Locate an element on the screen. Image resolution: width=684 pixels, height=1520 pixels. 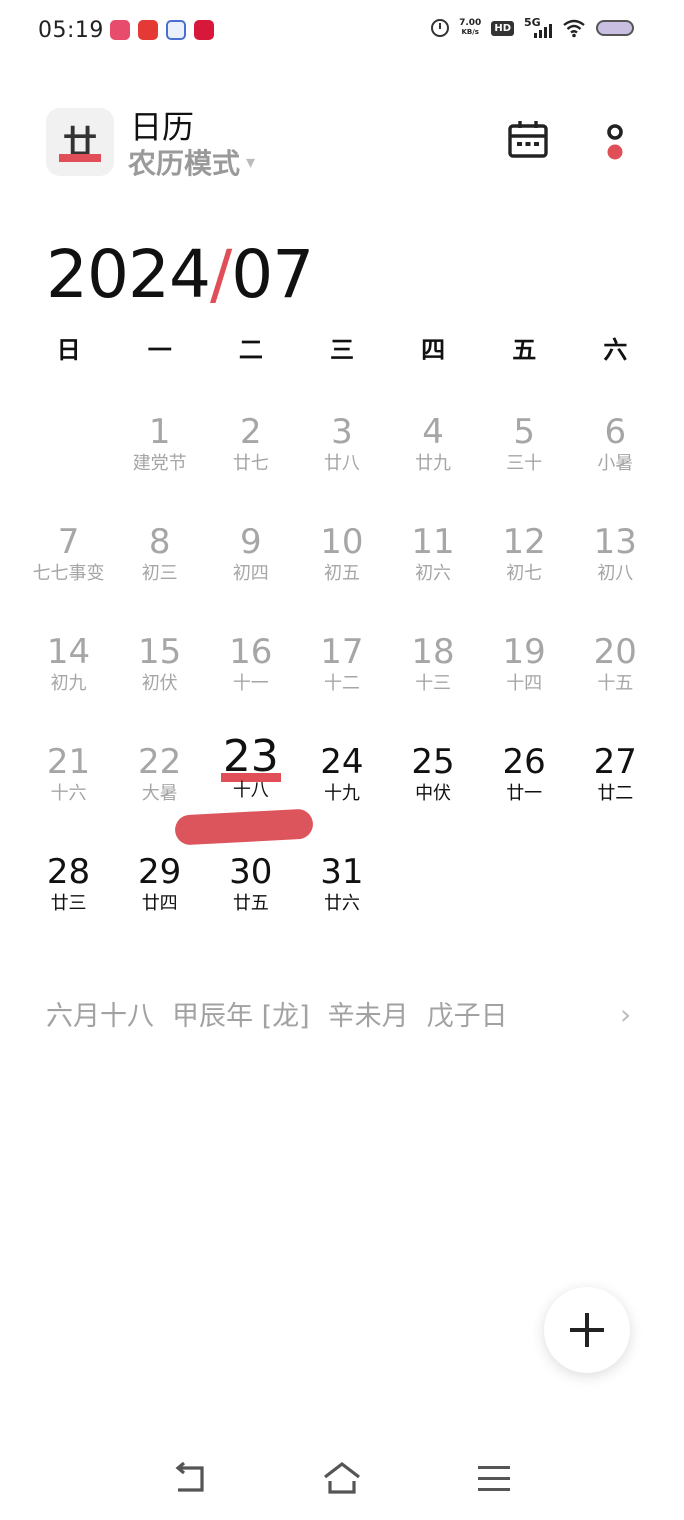
home-icon is located at coordinates (342, 1478).